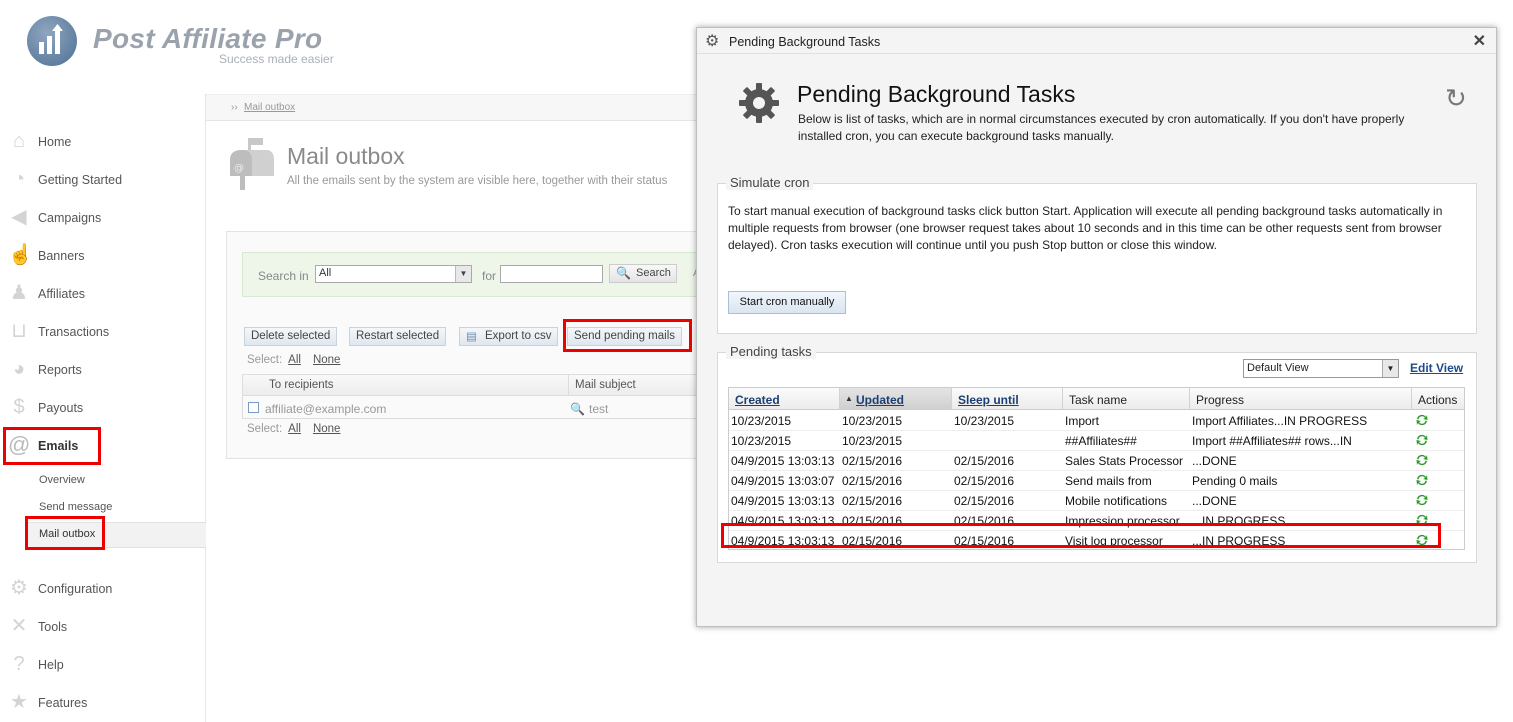  I want to click on subject-cell: test, so click(599, 409).